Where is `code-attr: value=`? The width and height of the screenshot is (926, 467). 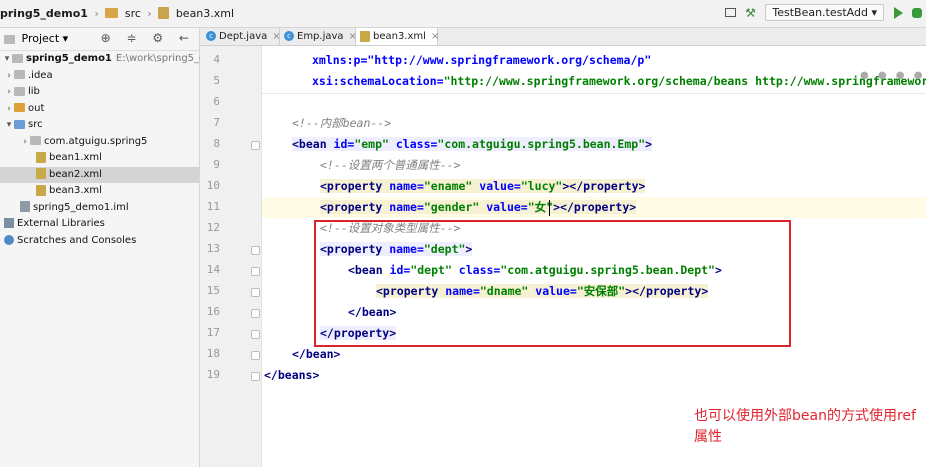
code-attr: value= is located at coordinates (496, 186).